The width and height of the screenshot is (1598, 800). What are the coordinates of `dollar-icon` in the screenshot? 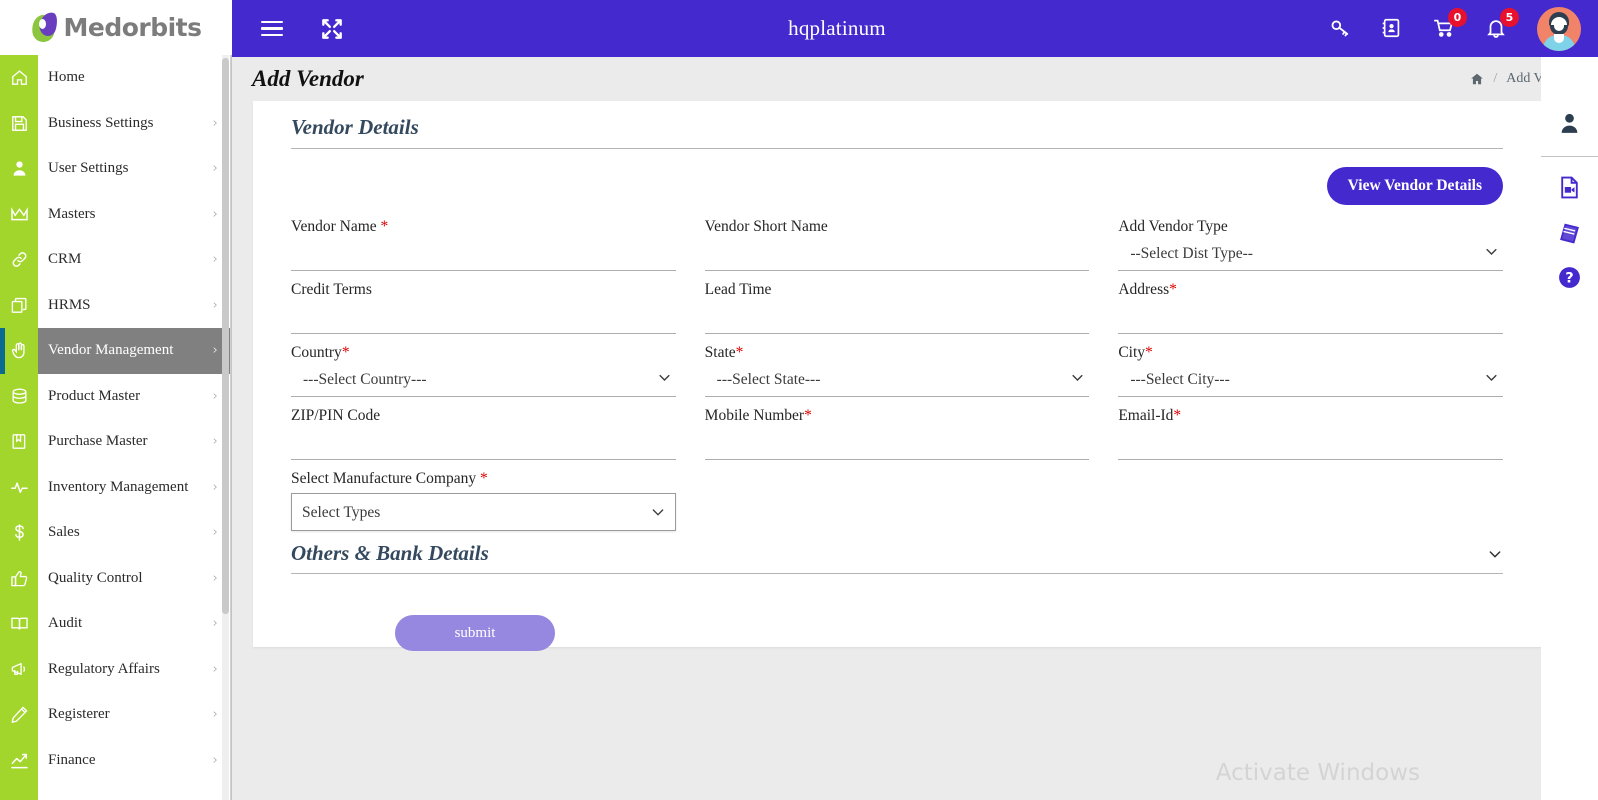 It's located at (19, 533).